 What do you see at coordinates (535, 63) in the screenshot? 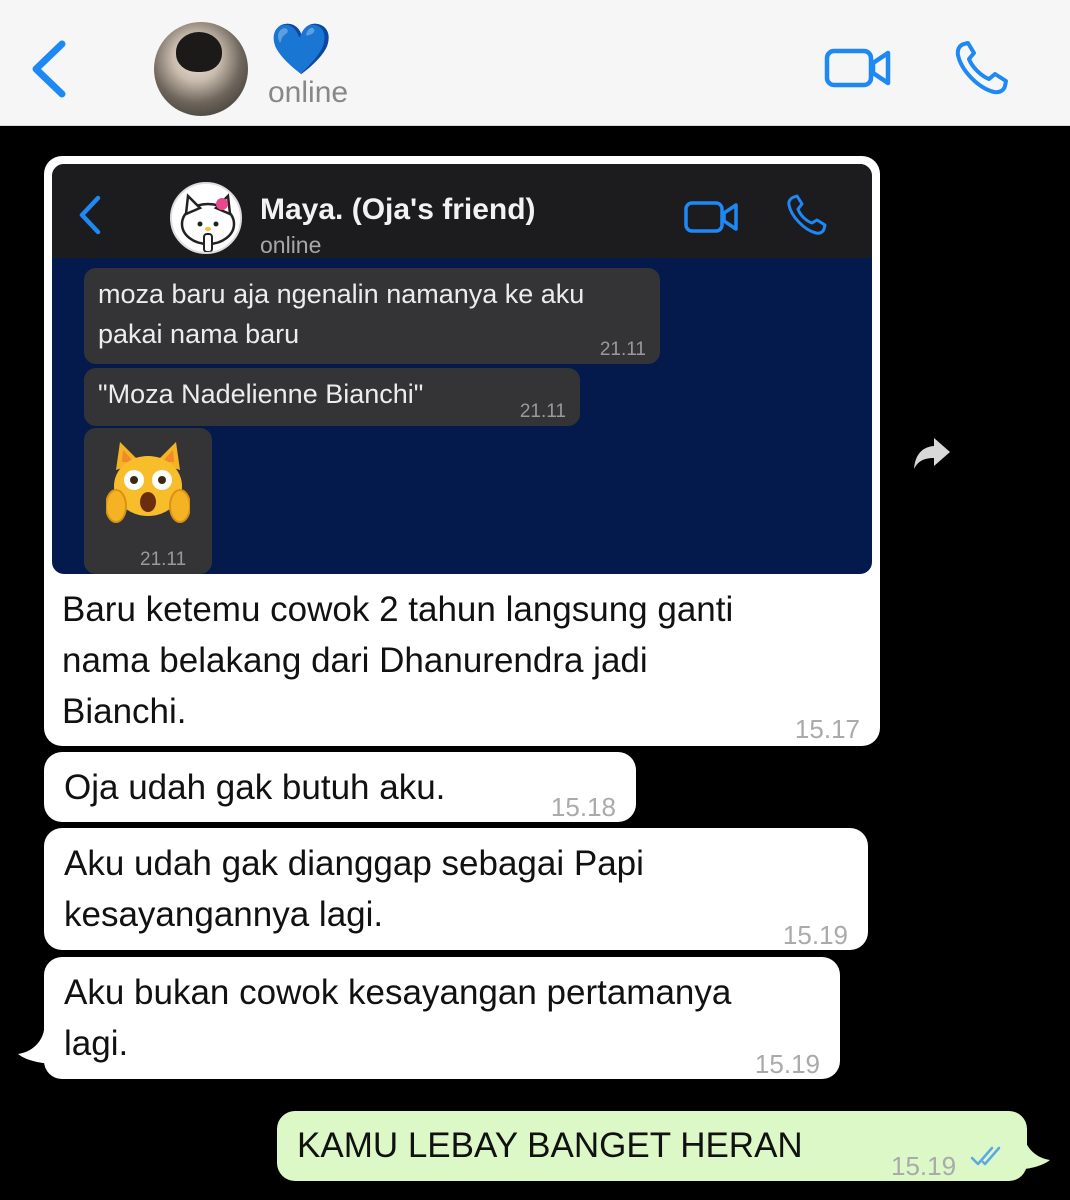
I see `chat-header: 💙 online` at bounding box center [535, 63].